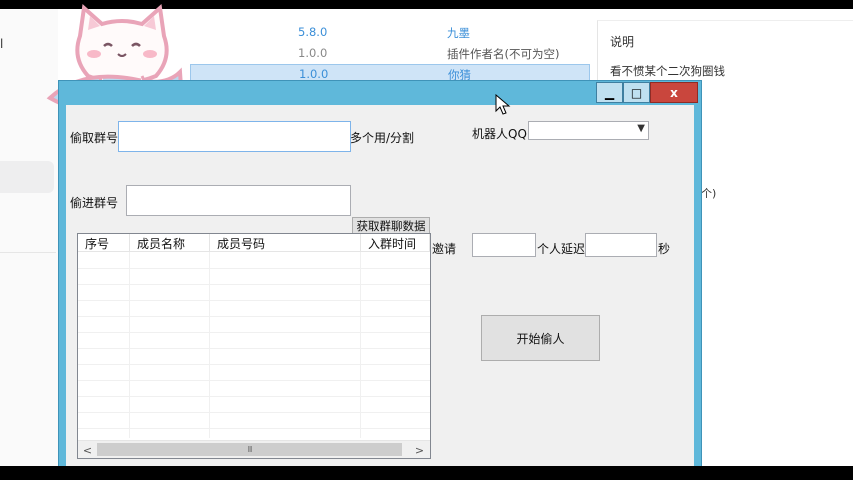  What do you see at coordinates (313, 32) in the screenshot?
I see `plugin-version: 5.8.0` at bounding box center [313, 32].